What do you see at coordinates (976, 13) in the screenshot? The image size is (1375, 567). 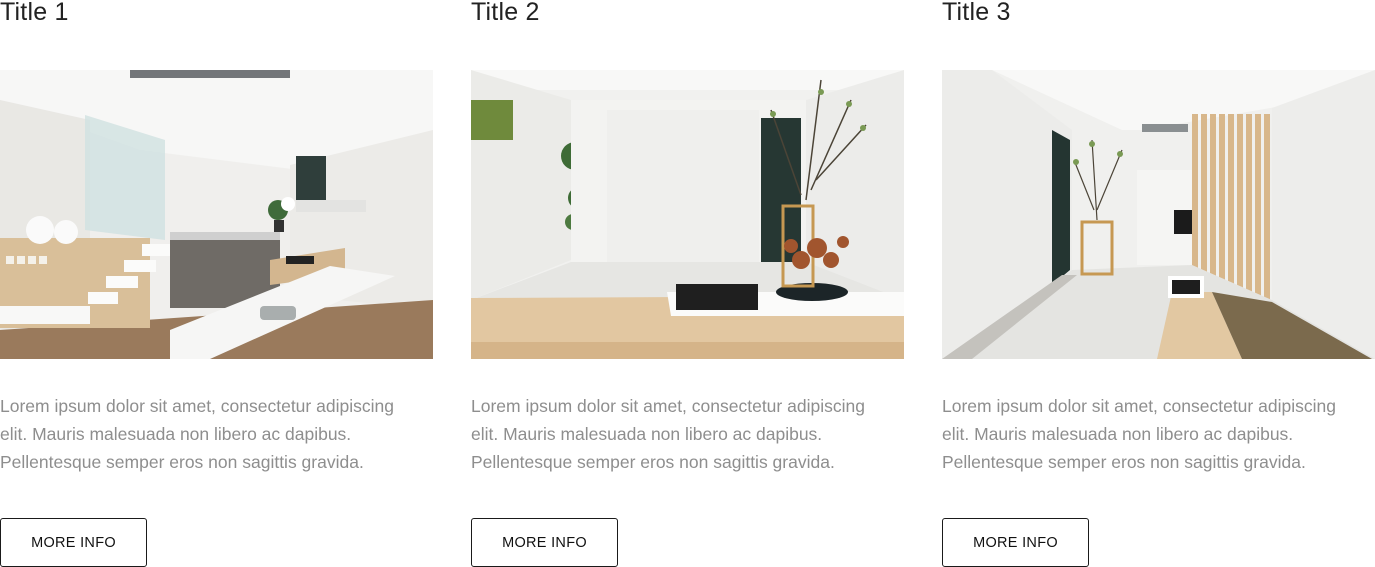 I see `card-title: Title 3` at bounding box center [976, 13].